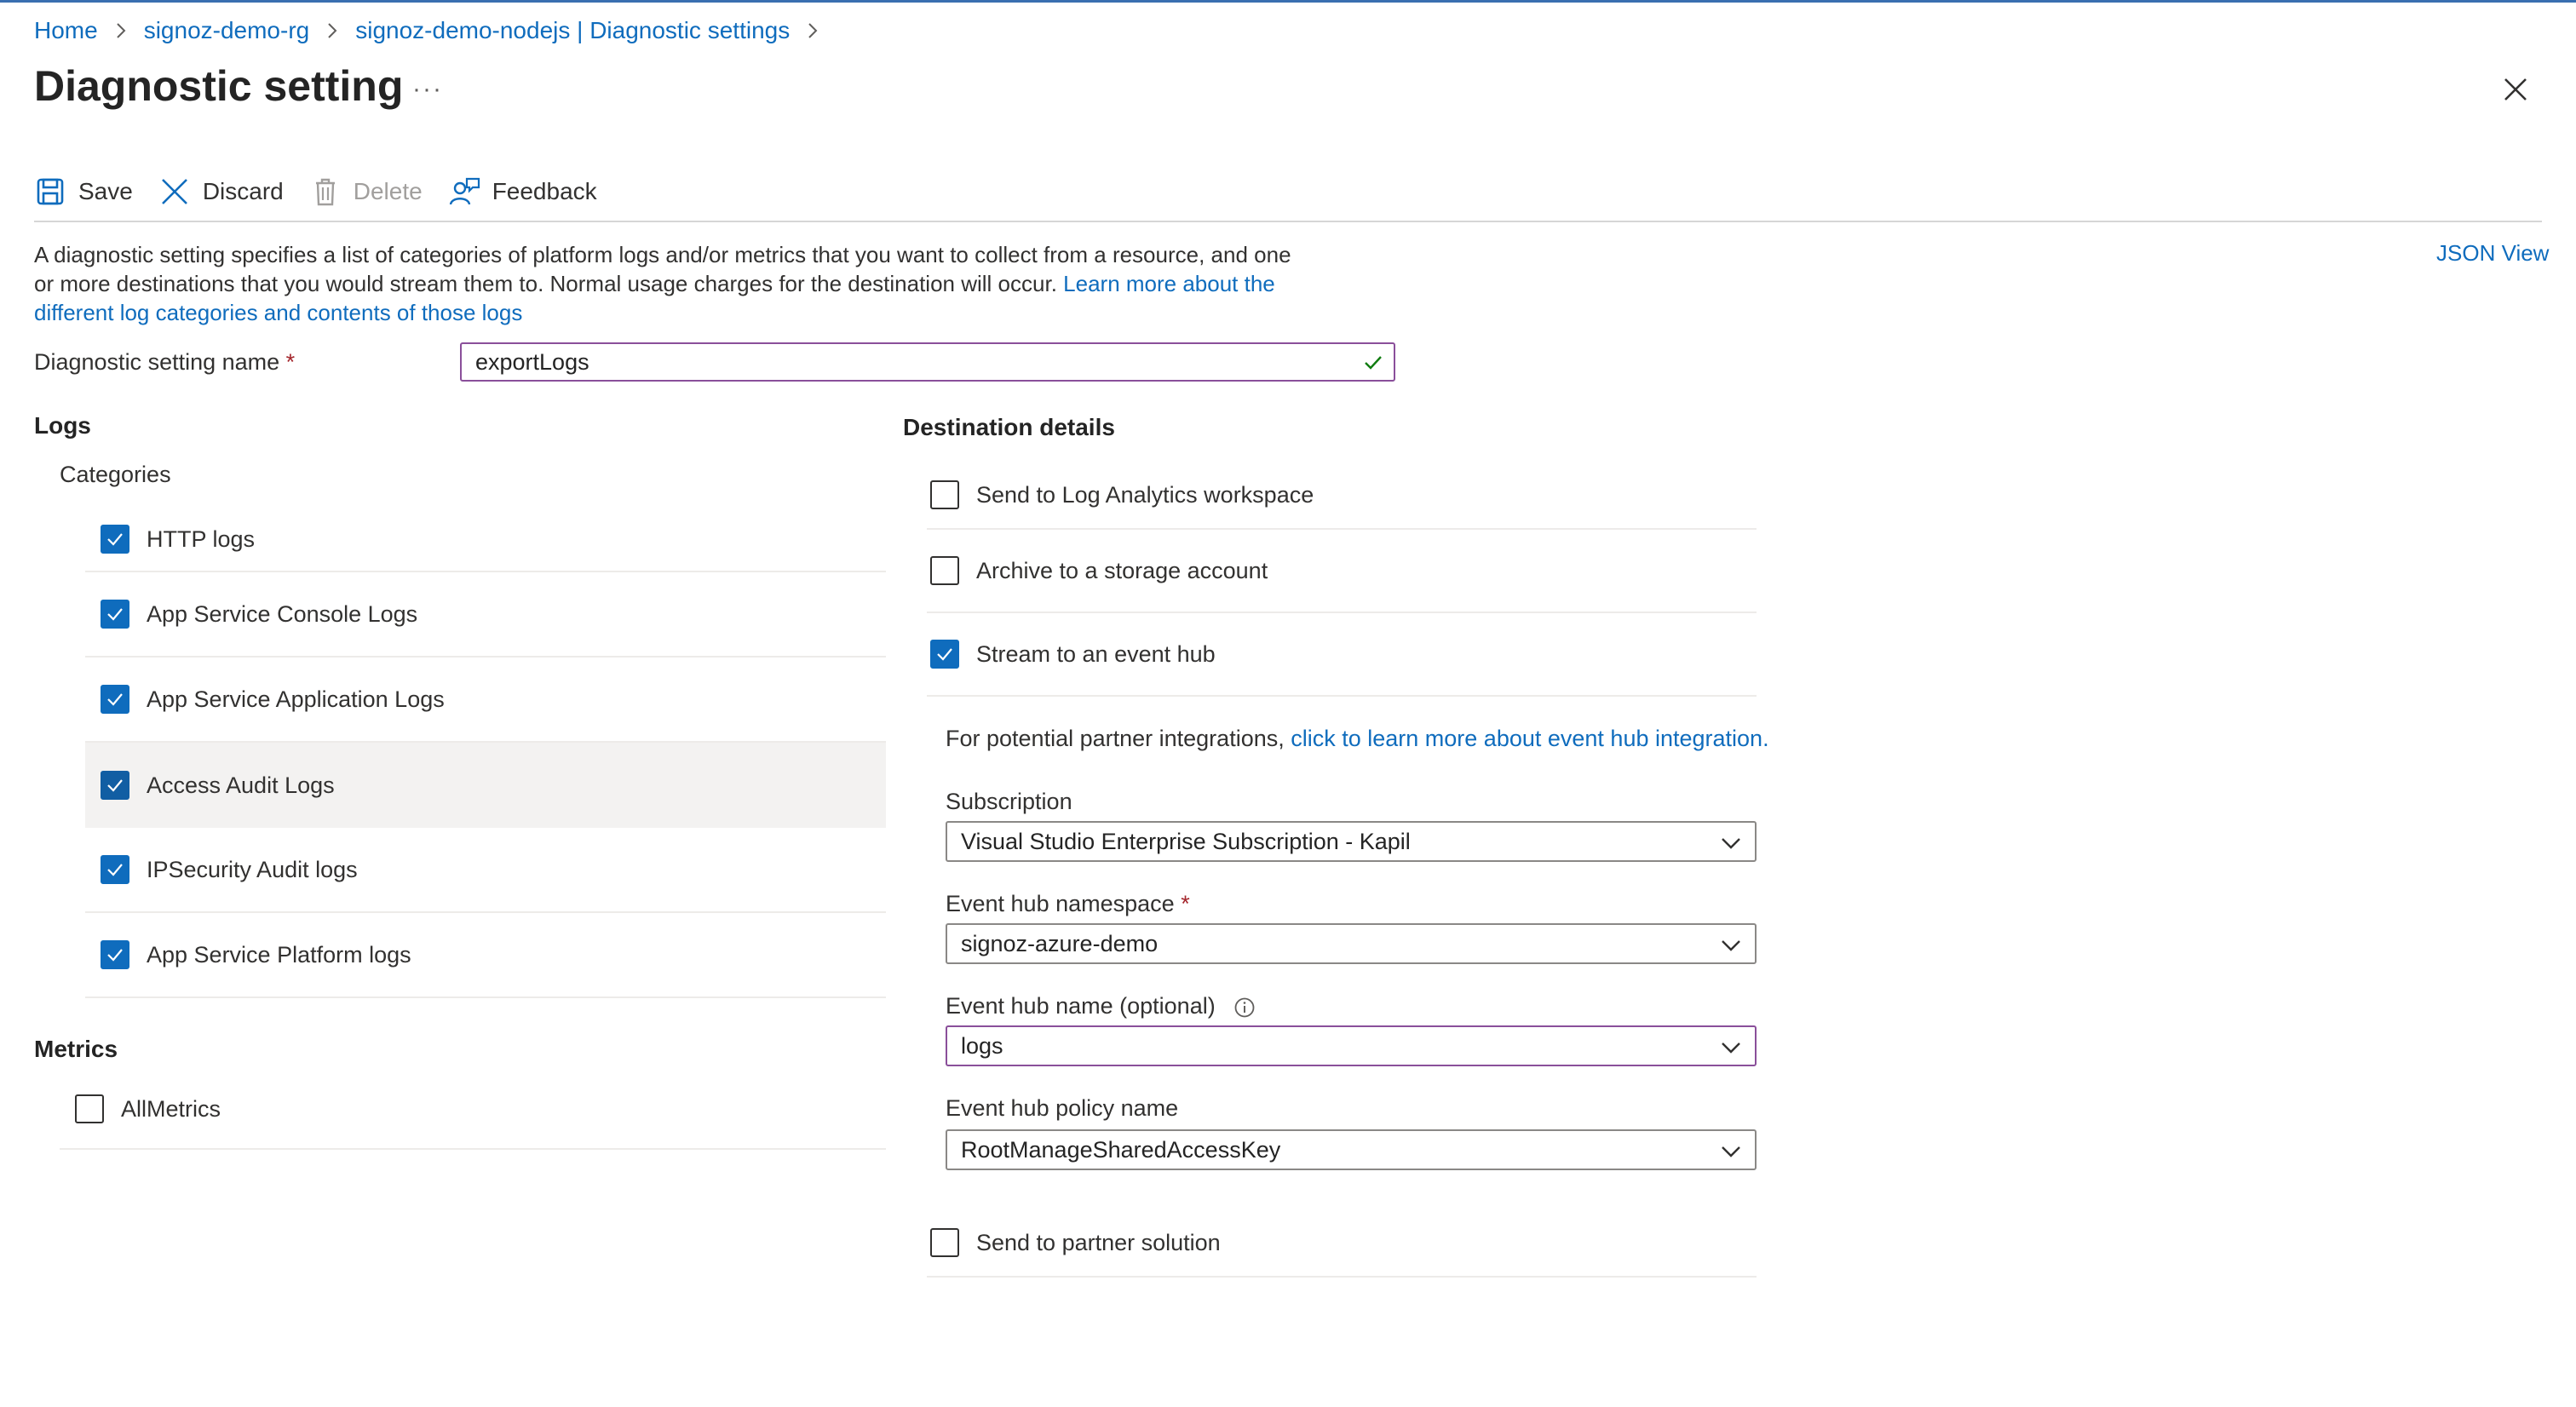  I want to click on namespace-label: Event hub namespace *, so click(1068, 904).